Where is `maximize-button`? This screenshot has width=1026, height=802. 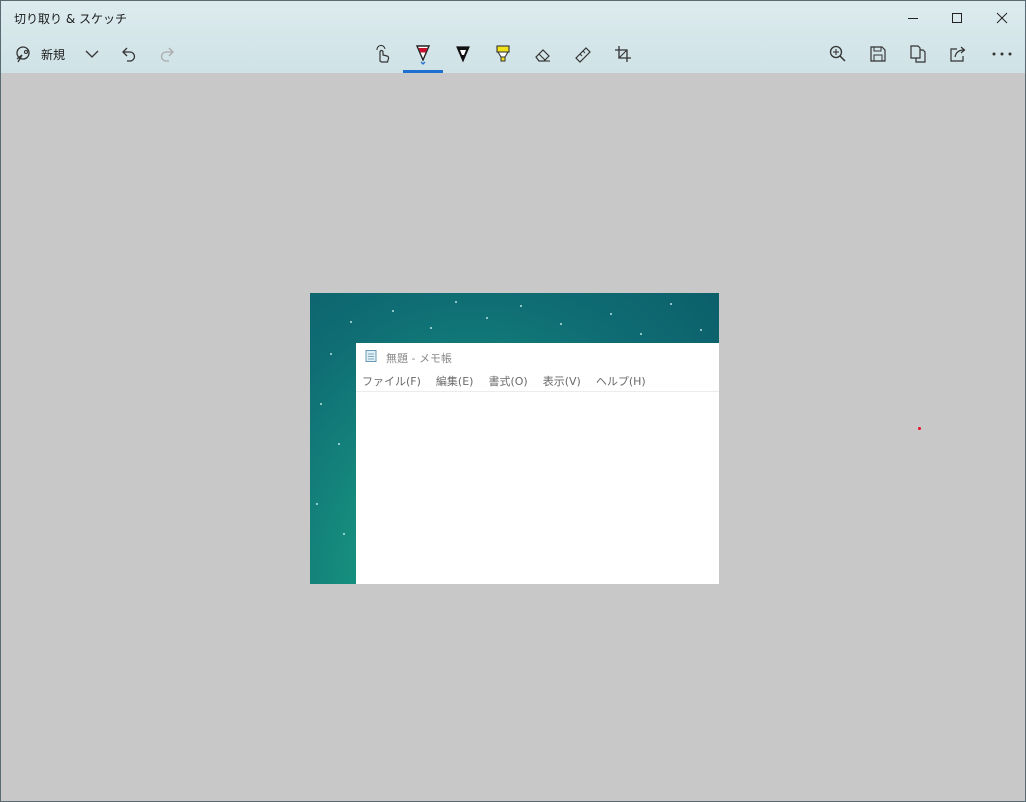 maximize-button is located at coordinates (957, 18).